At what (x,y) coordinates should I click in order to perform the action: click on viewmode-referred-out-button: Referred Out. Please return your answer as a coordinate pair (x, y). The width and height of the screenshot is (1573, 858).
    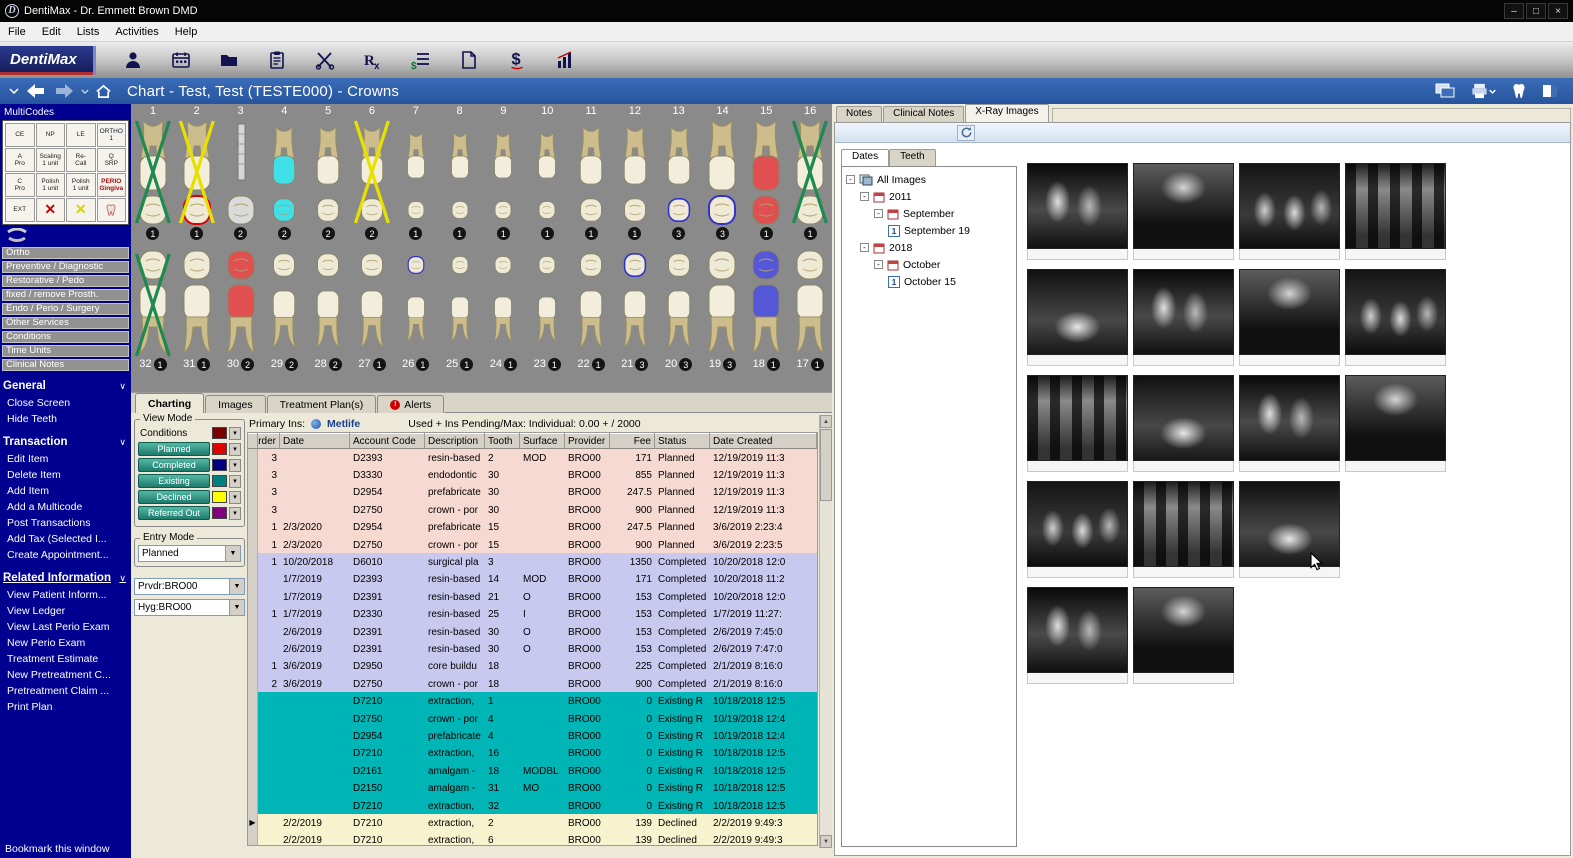
    Looking at the image, I should click on (174, 513).